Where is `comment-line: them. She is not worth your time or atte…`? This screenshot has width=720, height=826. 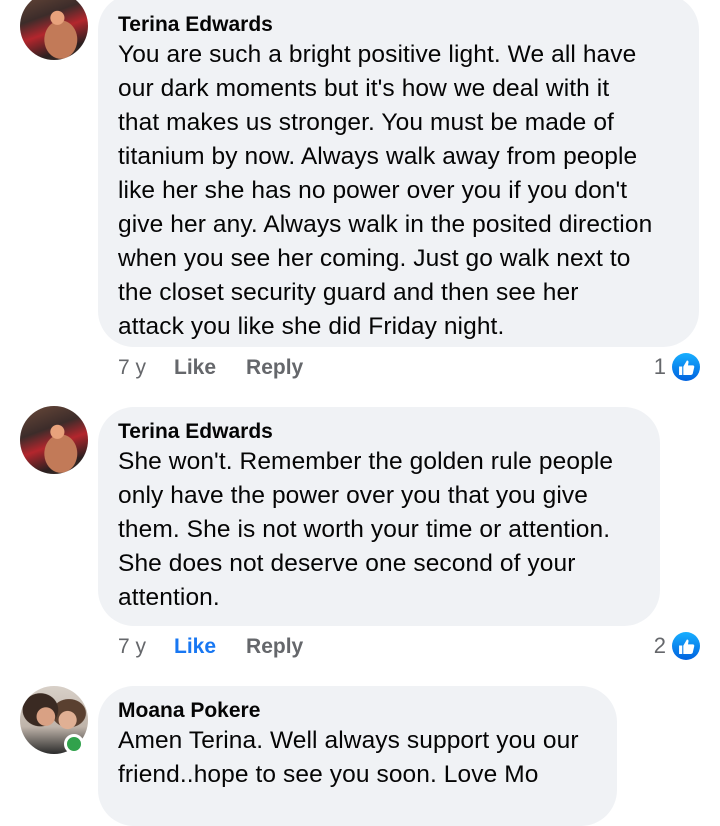
comment-line: them. She is not worth your time or atte… is located at coordinates (364, 529).